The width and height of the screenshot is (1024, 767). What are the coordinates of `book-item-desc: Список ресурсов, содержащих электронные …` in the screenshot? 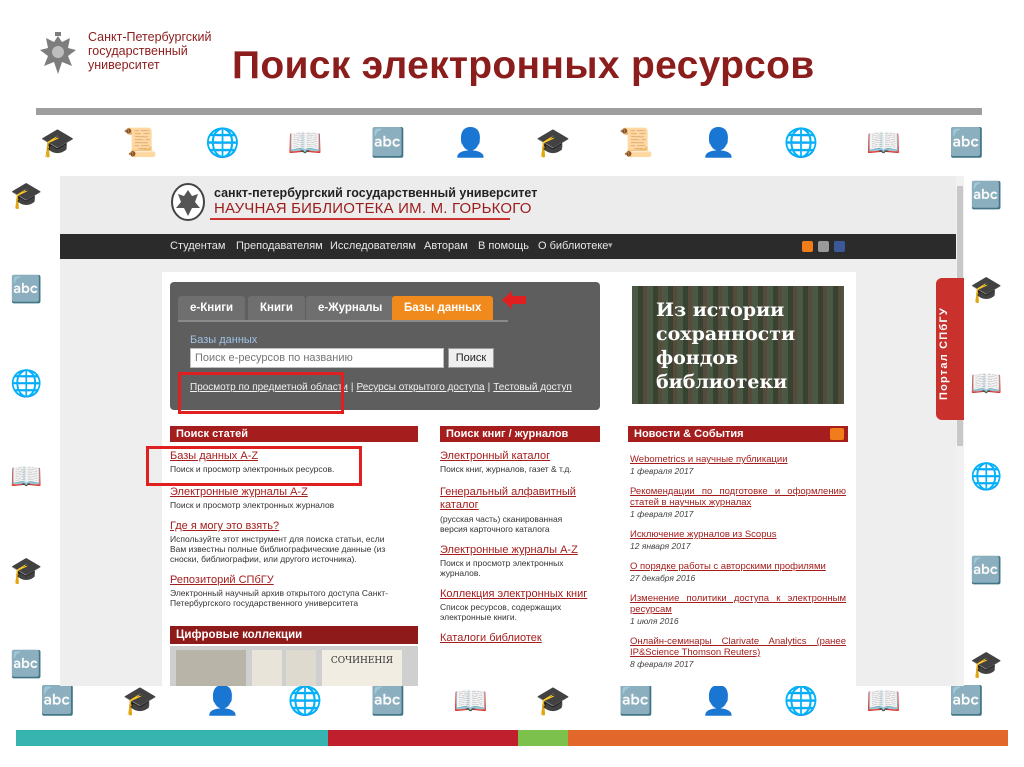 It's located at (501, 612).